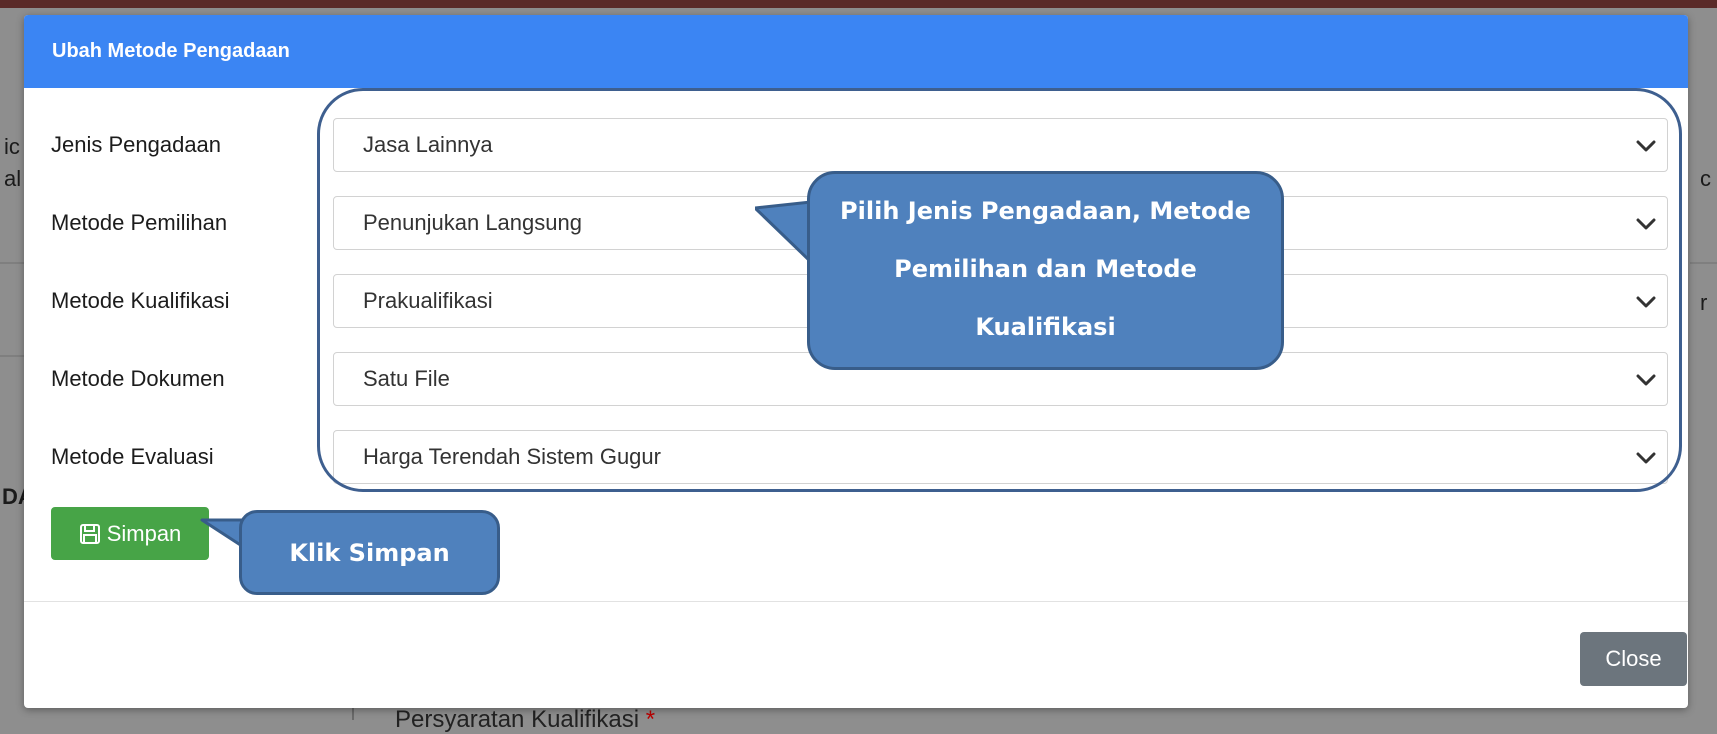 Image resolution: width=1717 pixels, height=734 pixels. I want to click on field-label: Metode Pemilihan, so click(139, 222).